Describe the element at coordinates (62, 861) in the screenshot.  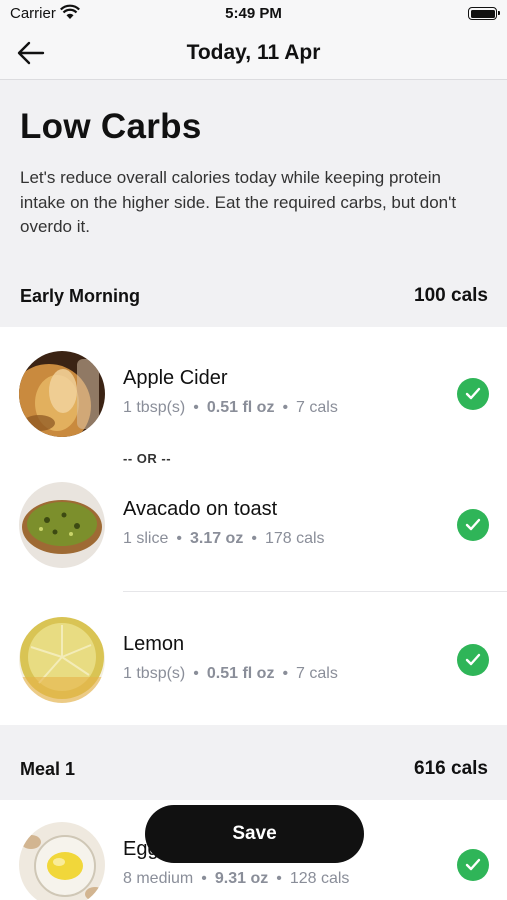
I see `eggs-image` at that location.